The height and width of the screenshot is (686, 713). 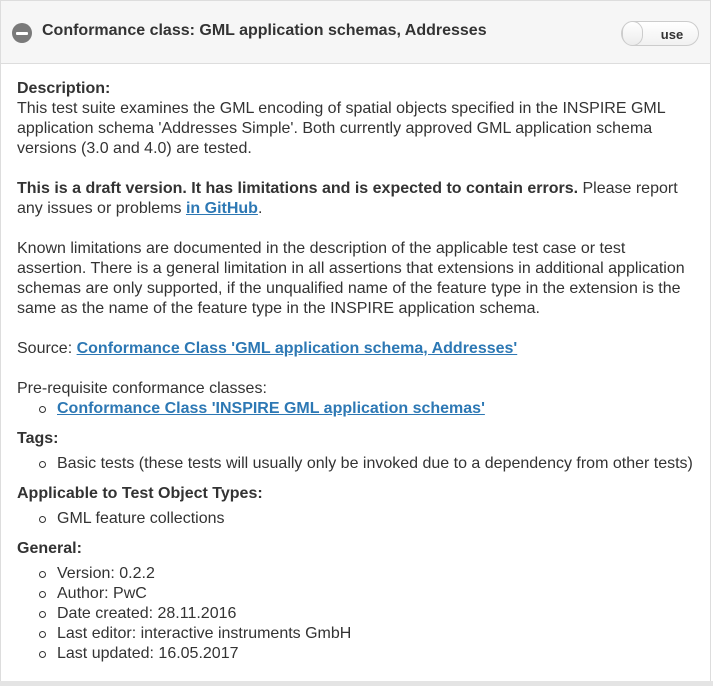 What do you see at coordinates (64, 88) in the screenshot?
I see `description-heading: Description:` at bounding box center [64, 88].